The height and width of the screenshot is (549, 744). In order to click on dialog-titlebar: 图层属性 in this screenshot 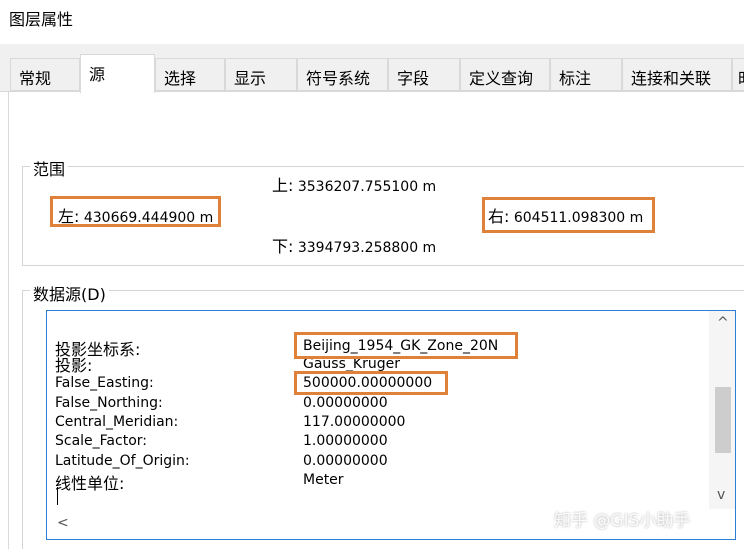, I will do `click(372, 22)`.